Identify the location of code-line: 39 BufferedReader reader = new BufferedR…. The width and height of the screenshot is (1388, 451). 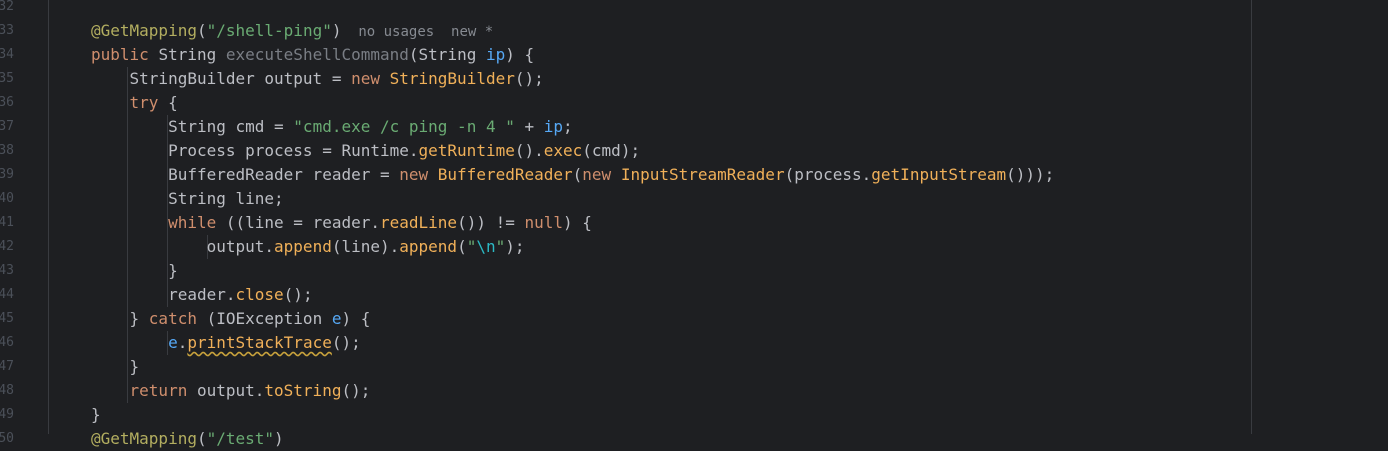
(694, 175).